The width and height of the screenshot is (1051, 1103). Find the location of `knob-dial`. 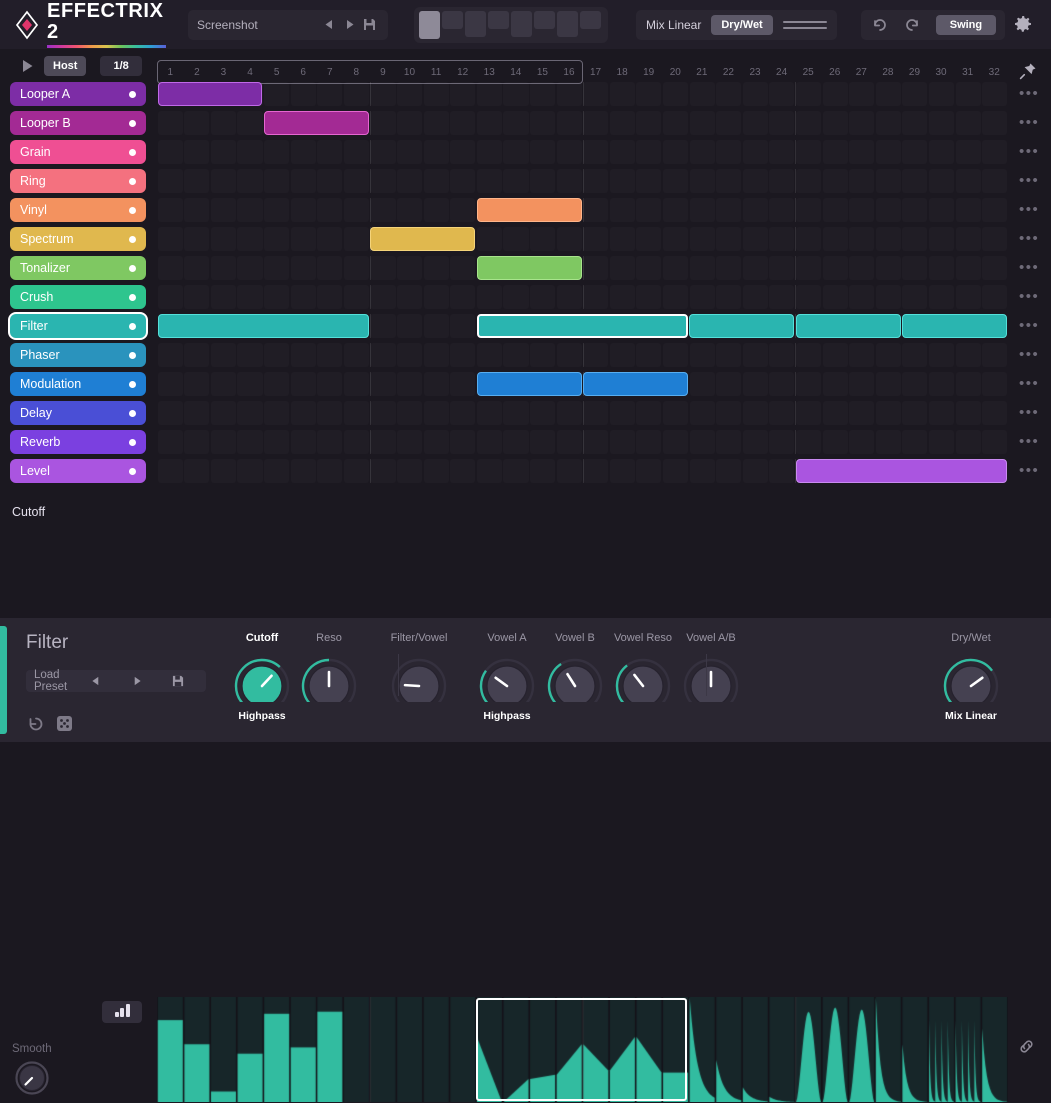

knob-dial is located at coordinates (419, 679).